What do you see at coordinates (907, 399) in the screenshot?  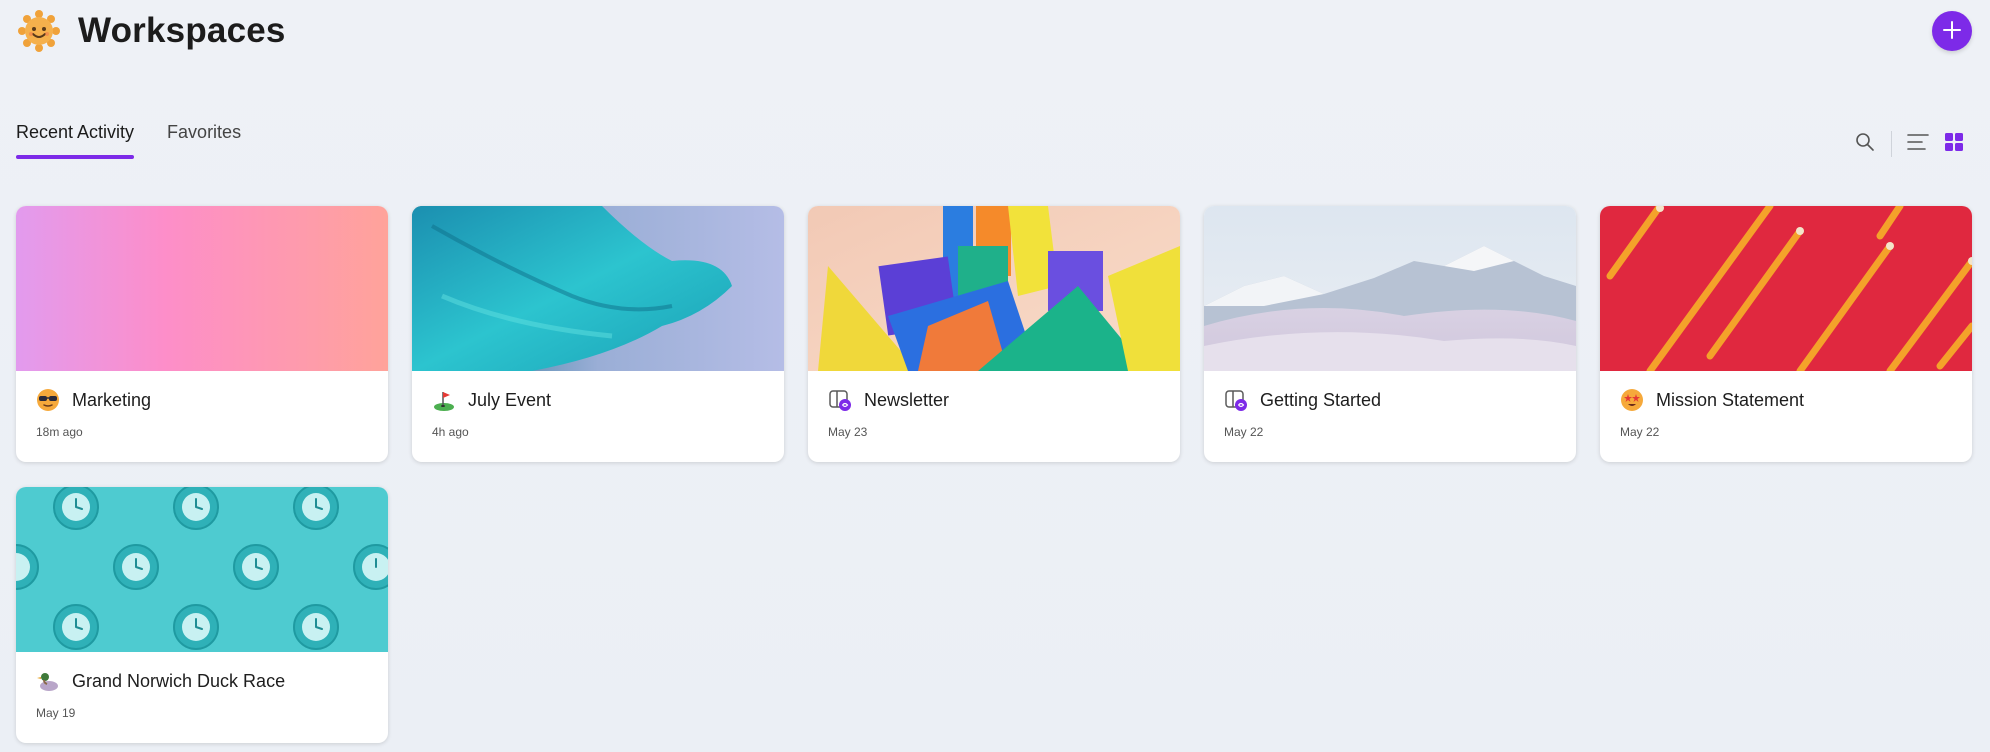 I see `card-title: Newsletter` at bounding box center [907, 399].